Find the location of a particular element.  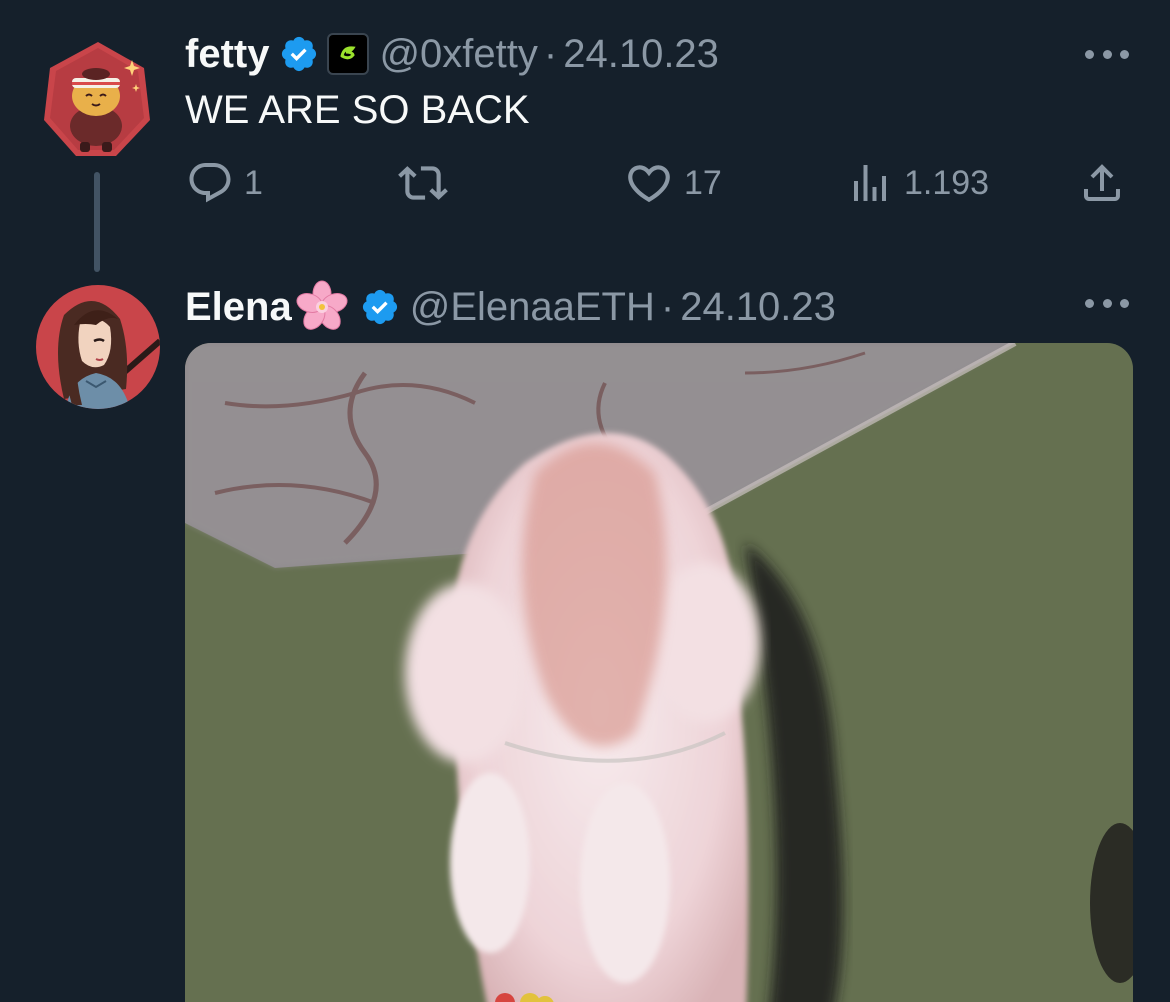

views-chart-icon is located at coordinates (870, 183).